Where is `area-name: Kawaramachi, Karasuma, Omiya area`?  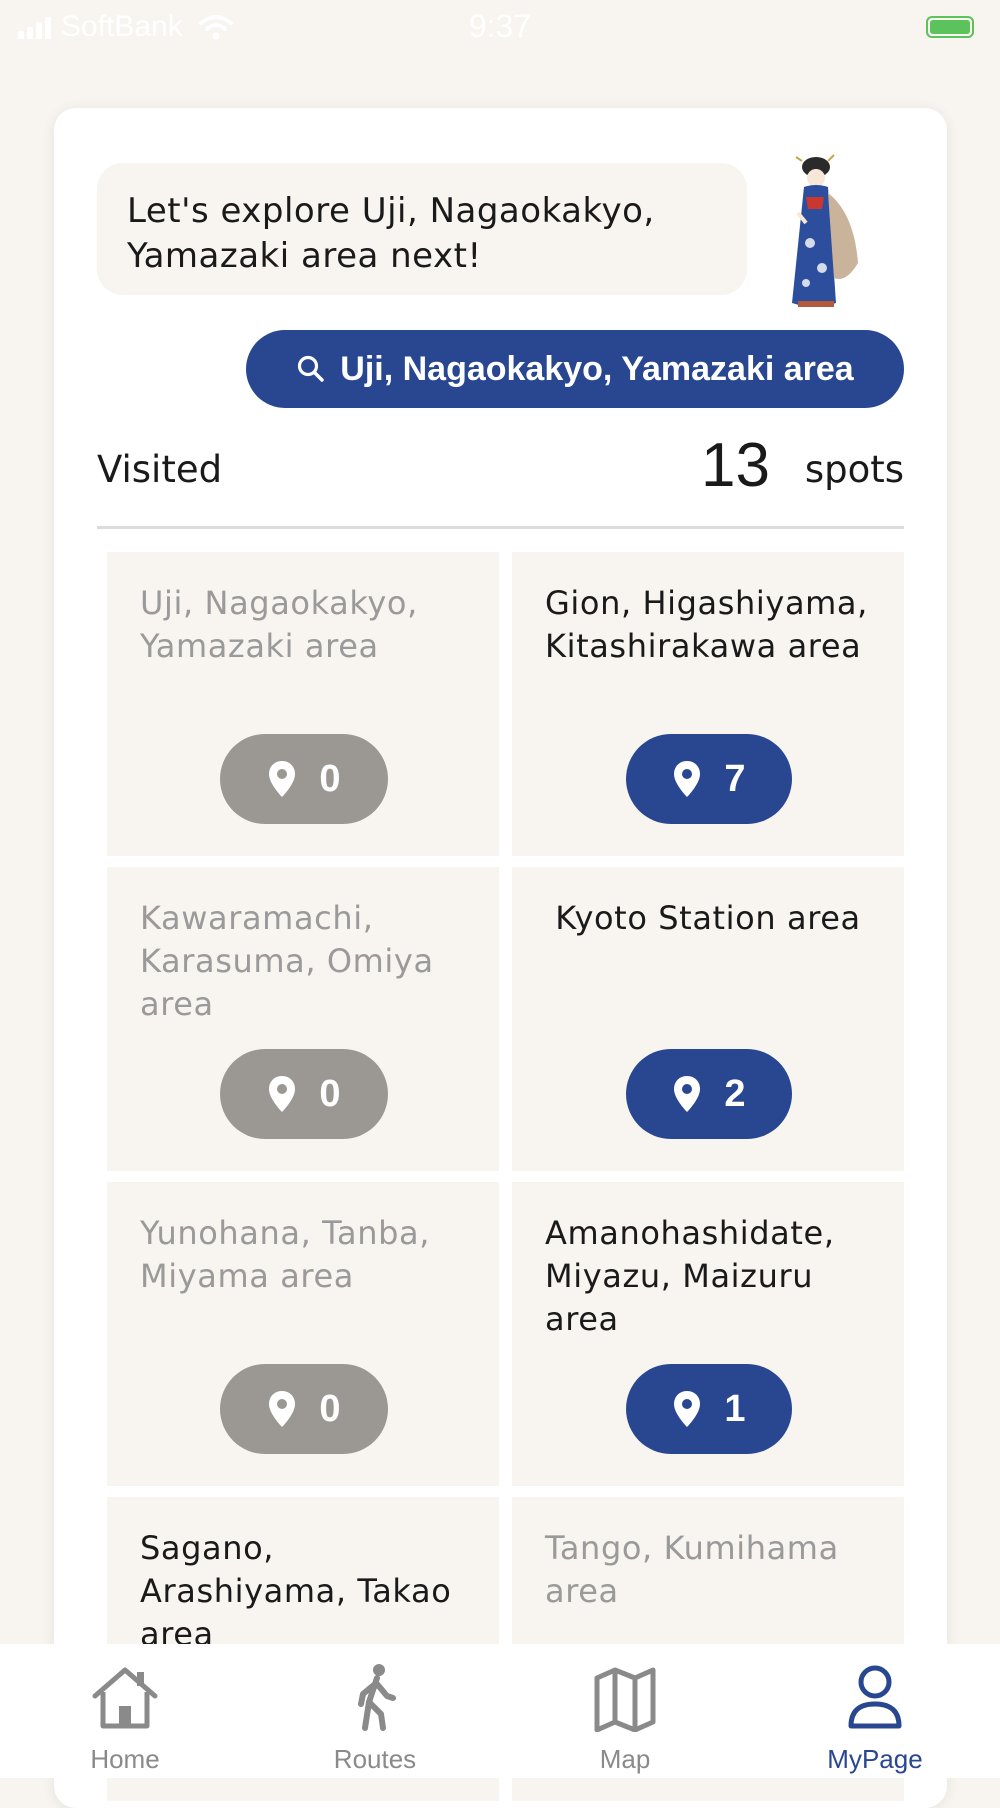
area-name: Kawaramachi, Karasuma, Omiya area is located at coordinates (287, 961).